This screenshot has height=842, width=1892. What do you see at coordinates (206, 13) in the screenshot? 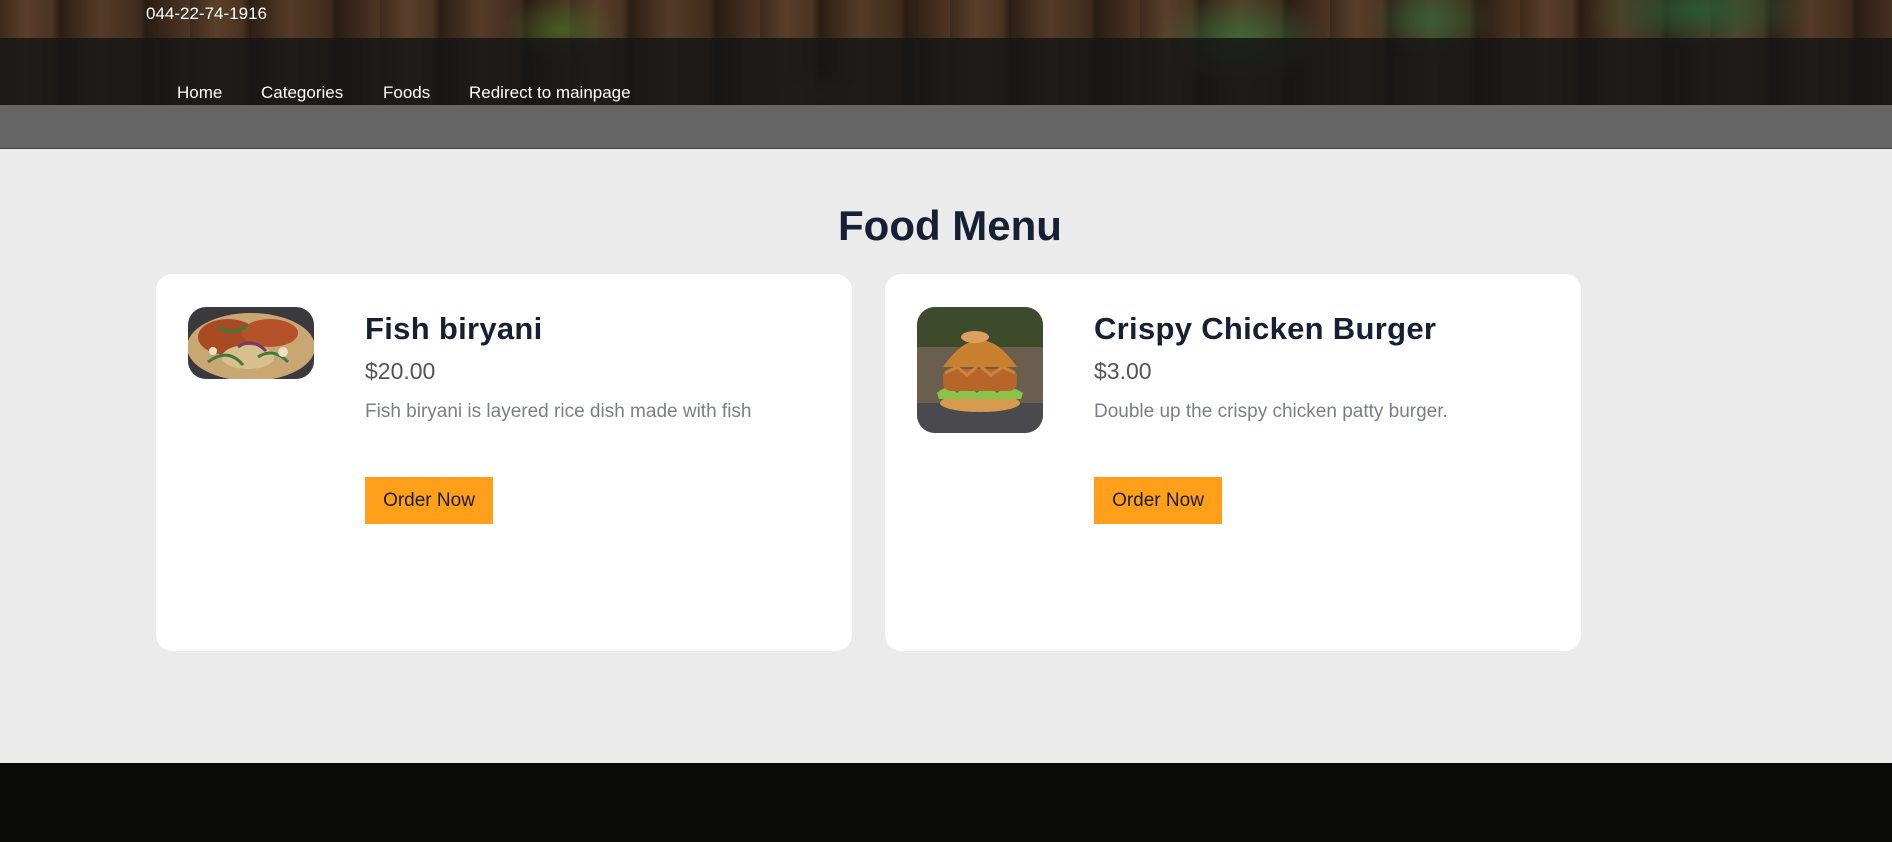
I see `phone-number: 044-22-74-1916` at bounding box center [206, 13].